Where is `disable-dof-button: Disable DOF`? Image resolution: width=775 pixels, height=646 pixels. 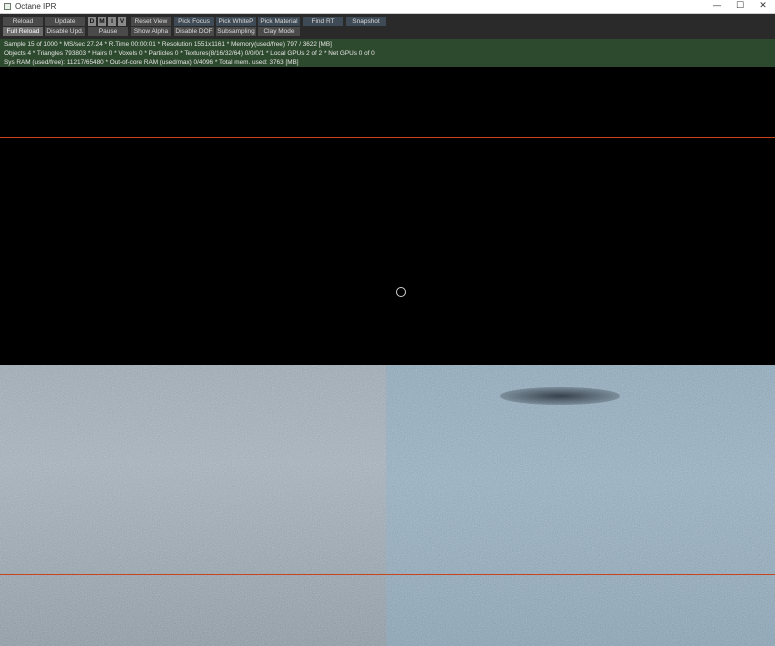 disable-dof-button: Disable DOF is located at coordinates (194, 31).